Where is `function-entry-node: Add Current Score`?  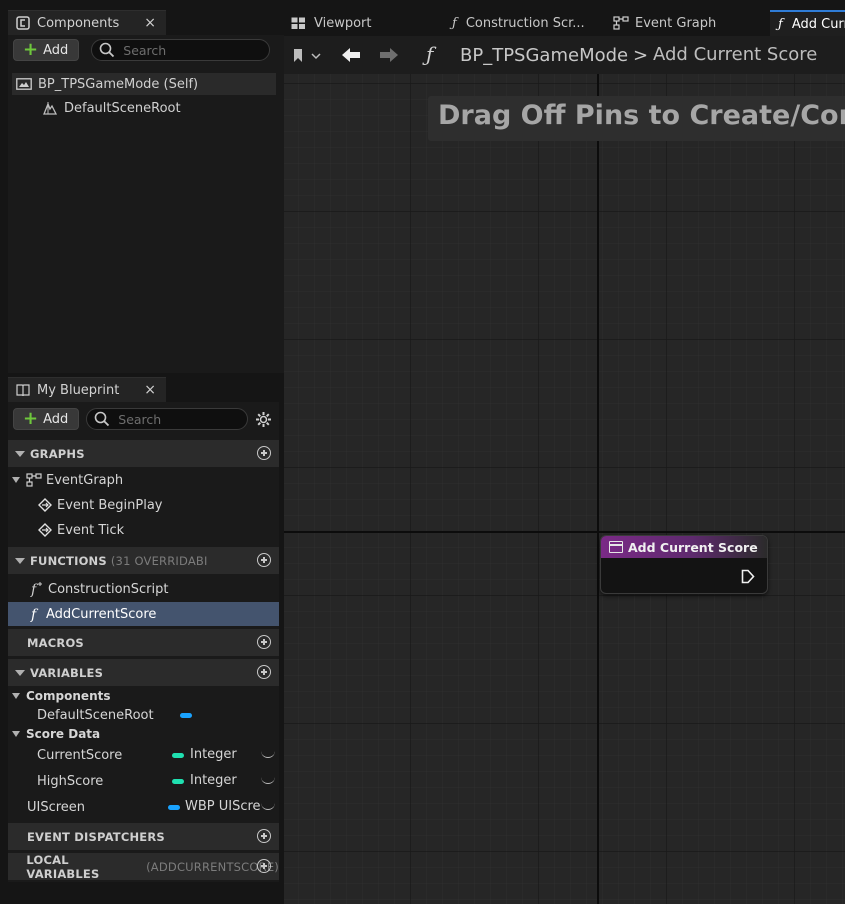 function-entry-node: Add Current Score is located at coordinates (684, 564).